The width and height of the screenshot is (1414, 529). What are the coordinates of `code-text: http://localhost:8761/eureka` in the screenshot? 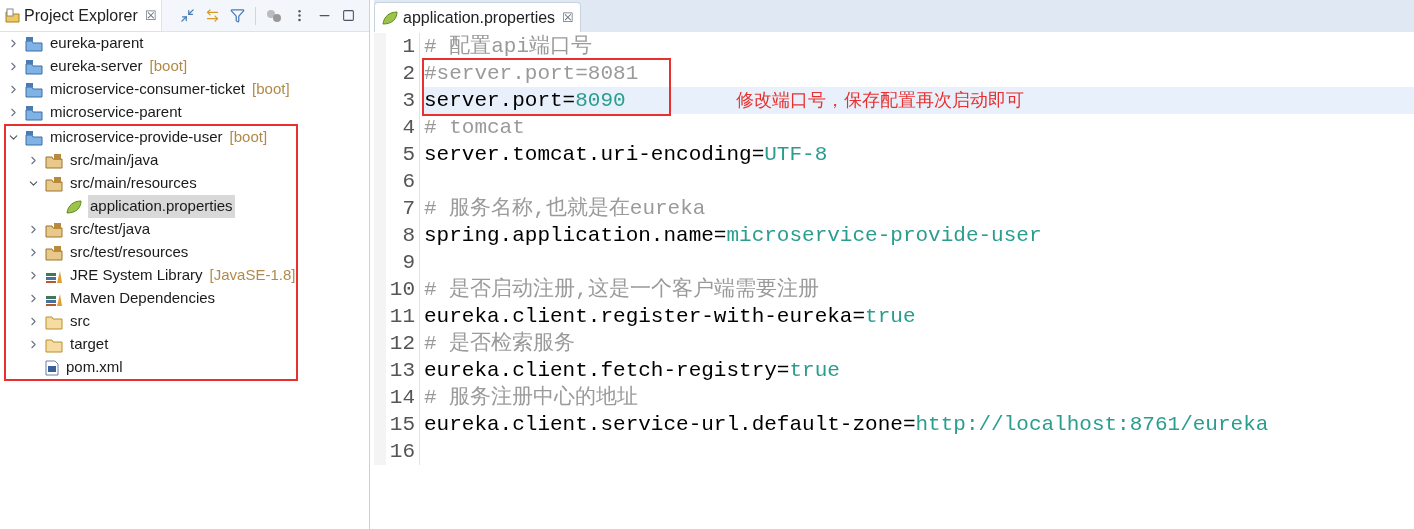 It's located at (1092, 424).